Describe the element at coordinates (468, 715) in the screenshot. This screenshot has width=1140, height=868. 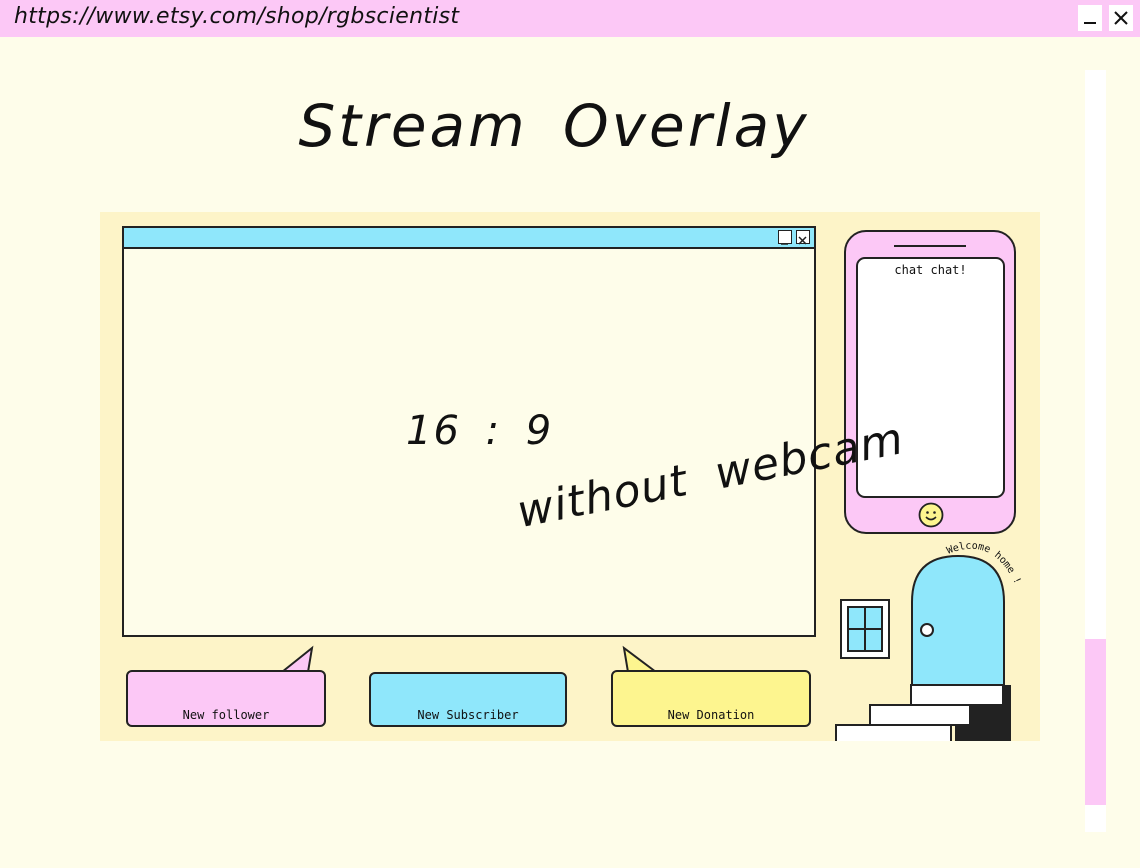
I see `new-subscriber-label: New Subscriber` at that location.